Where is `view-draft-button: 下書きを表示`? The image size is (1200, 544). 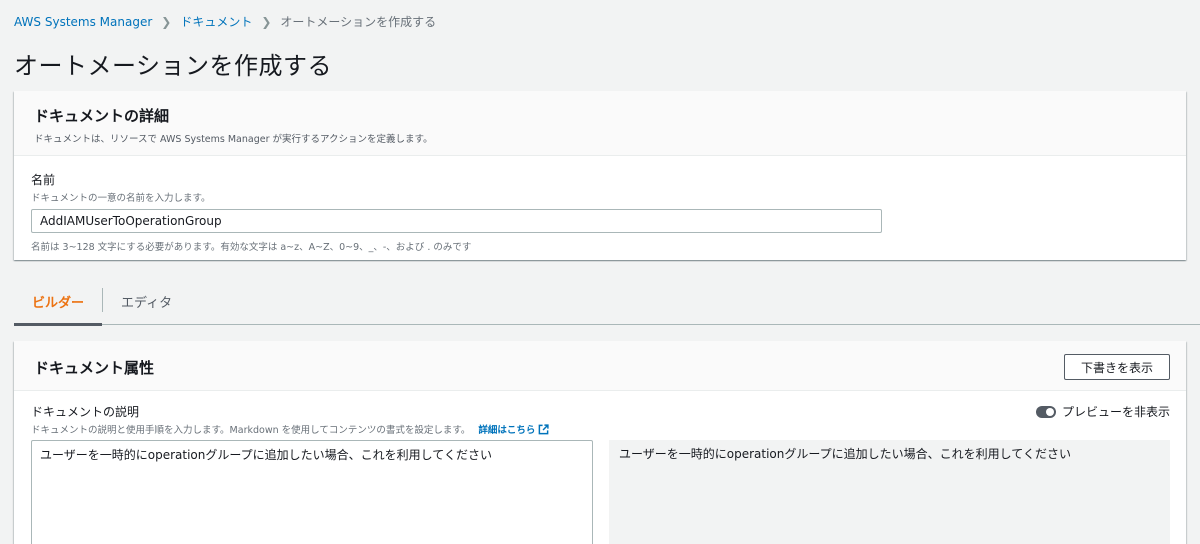
view-draft-button: 下書きを表示 is located at coordinates (1116, 367).